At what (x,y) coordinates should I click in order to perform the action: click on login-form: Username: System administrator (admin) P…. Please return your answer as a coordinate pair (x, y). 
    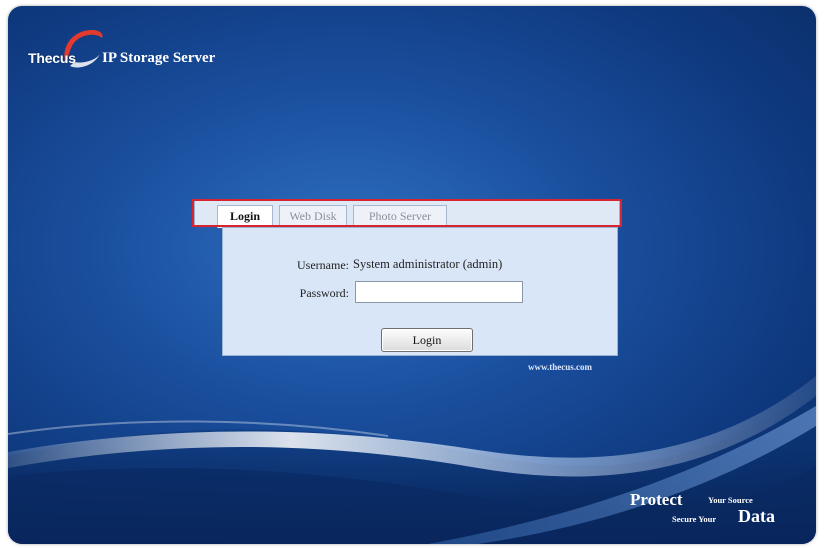
    Looking at the image, I should click on (420, 291).